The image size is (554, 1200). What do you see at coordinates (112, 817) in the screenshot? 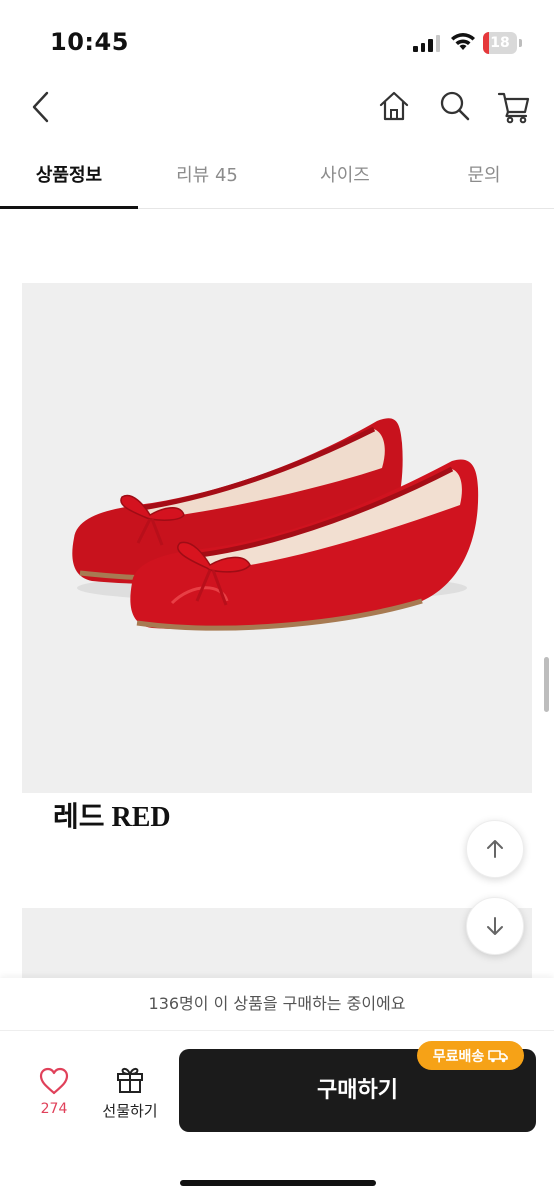
I see `product-caption: 레드 RED` at bounding box center [112, 817].